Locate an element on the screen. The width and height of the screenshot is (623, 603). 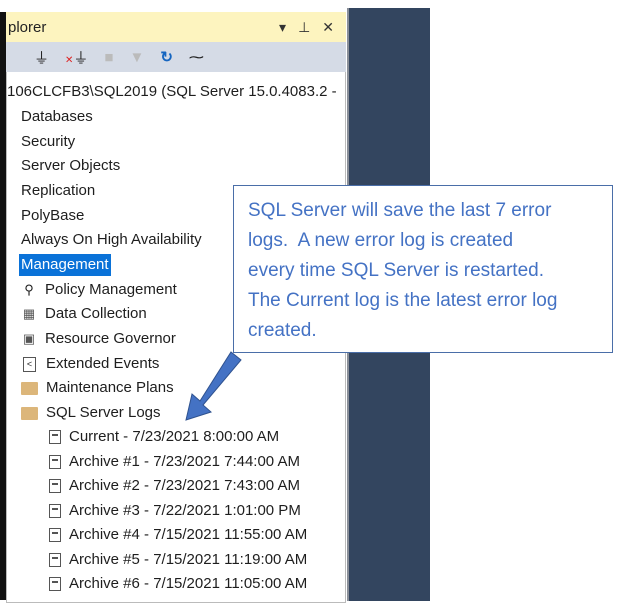
callout-arrow-icon is located at coordinates (213, 386).